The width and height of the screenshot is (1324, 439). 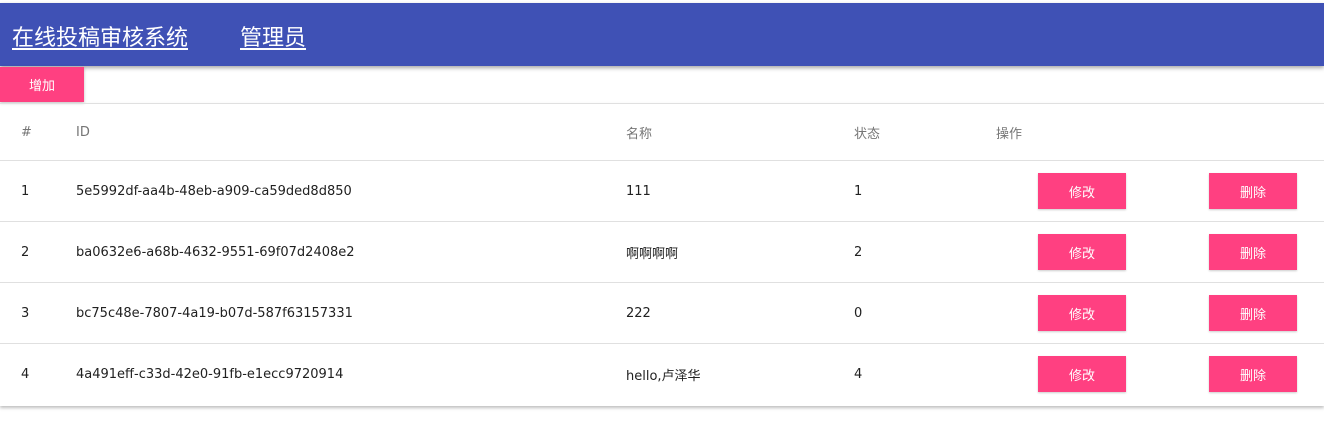 What do you see at coordinates (210, 374) in the screenshot?
I see `row-id: 4a491eff-c33d-42e0-91fb-e1ecc9720914` at bounding box center [210, 374].